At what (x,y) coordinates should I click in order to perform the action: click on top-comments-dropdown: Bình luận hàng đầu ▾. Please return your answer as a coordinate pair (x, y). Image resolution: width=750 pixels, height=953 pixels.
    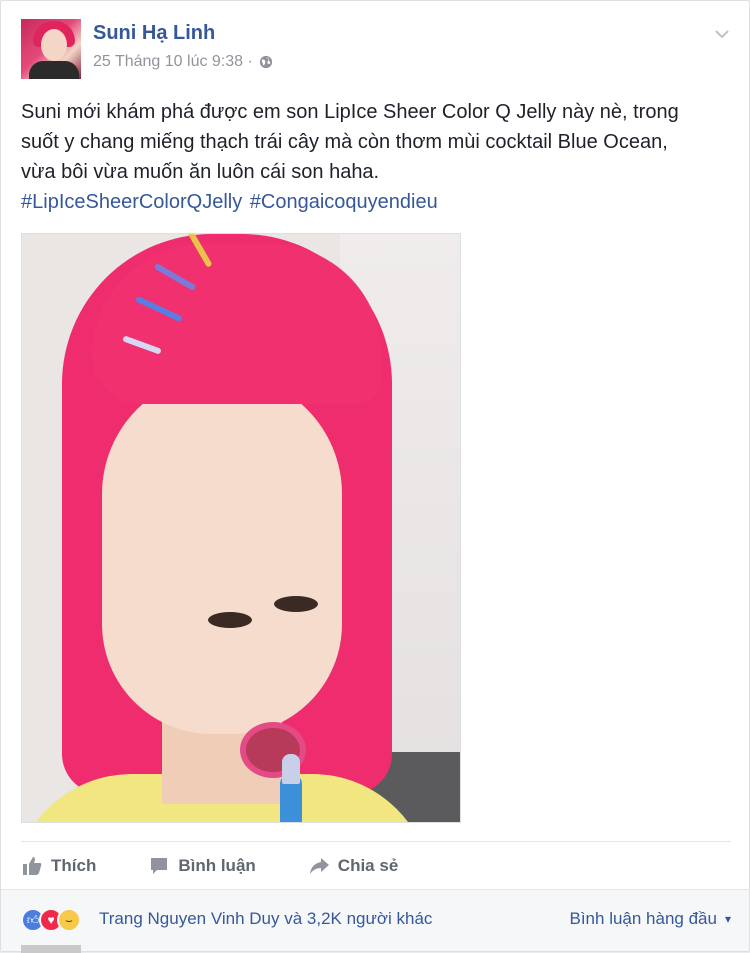
    Looking at the image, I should click on (651, 919).